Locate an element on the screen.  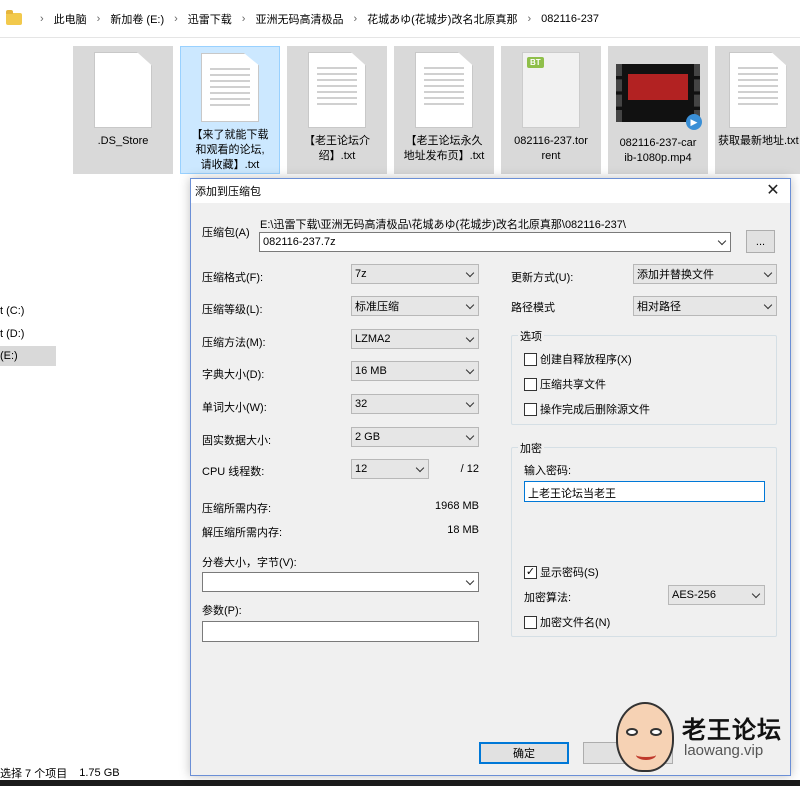
nav-drive-e: (E:) is located at coordinates (28, 356).